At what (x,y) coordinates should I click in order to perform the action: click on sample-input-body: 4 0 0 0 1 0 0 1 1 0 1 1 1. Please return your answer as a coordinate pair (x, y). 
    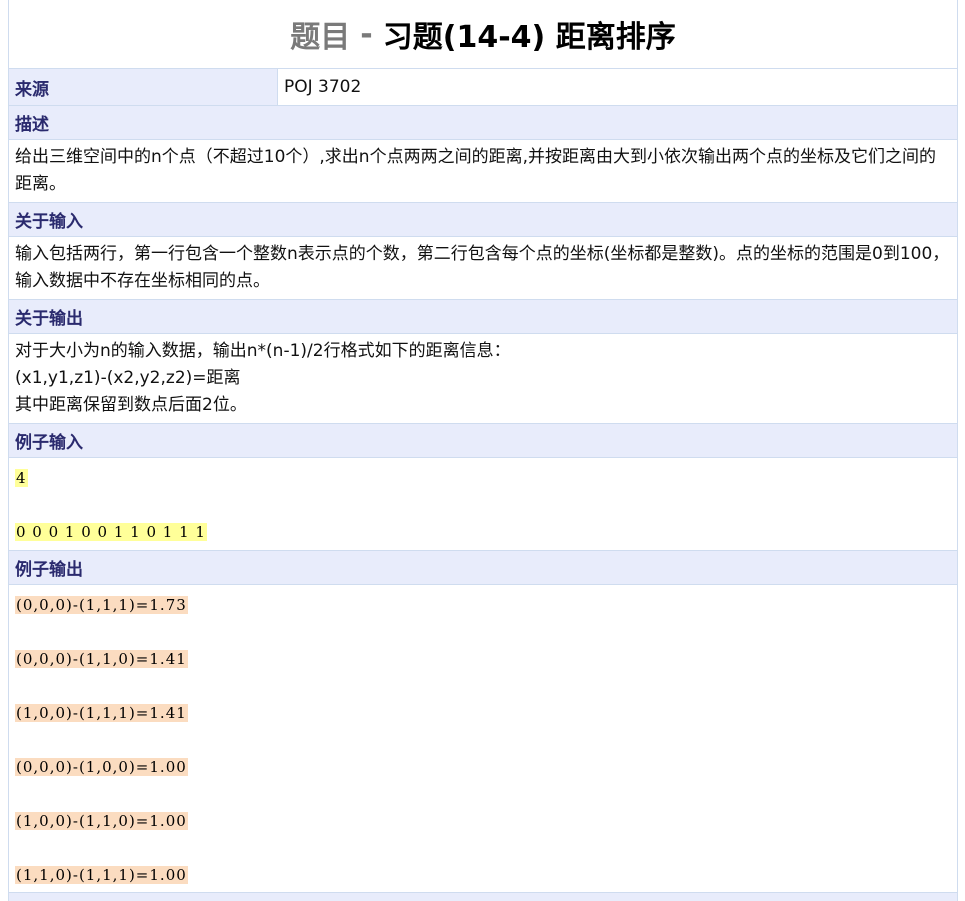
    Looking at the image, I should click on (483, 504).